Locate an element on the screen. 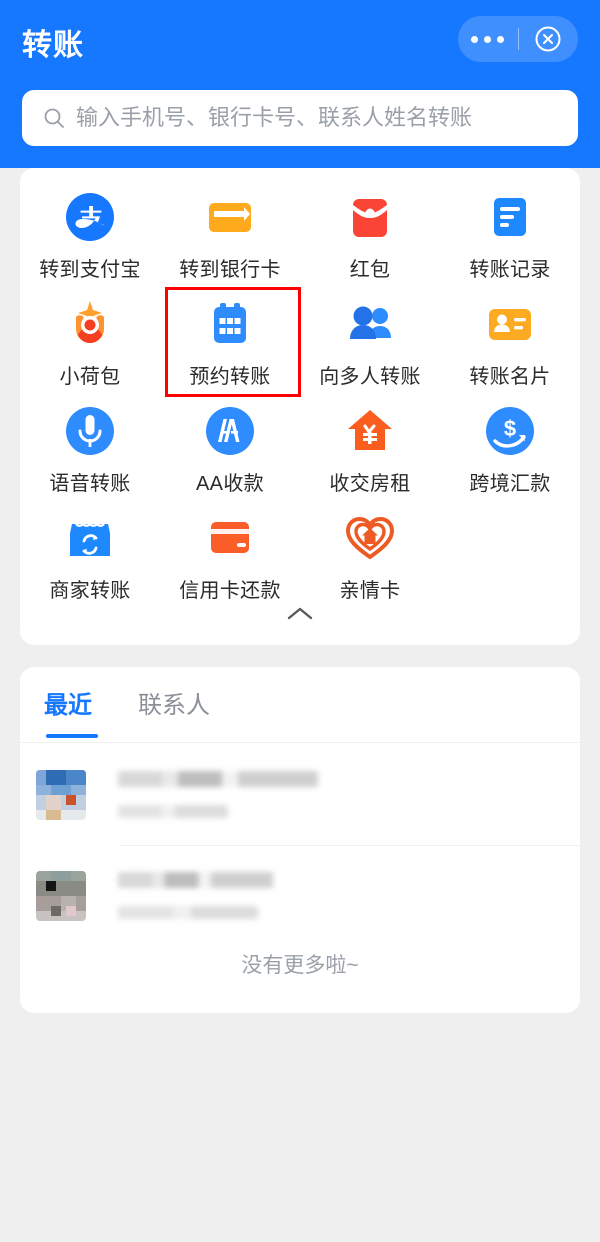  grid-item-label: 转账记录 is located at coordinates (510, 270).